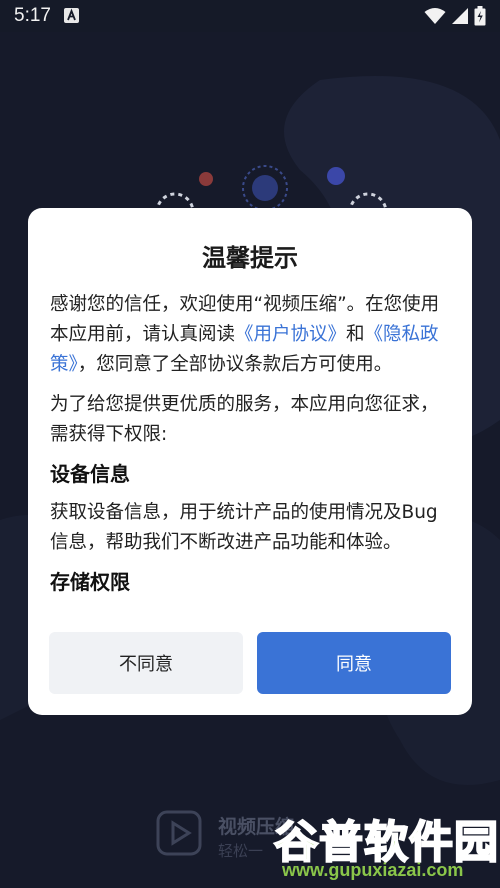 The width and height of the screenshot is (500, 888). I want to click on intro-conj: 和, so click(355, 334).